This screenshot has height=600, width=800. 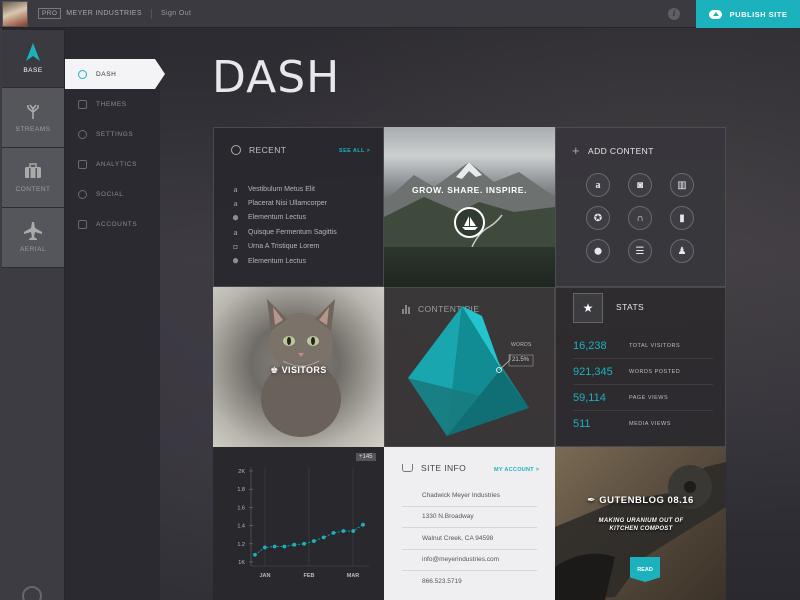 I want to click on stat-value: 921,345, so click(x=593, y=371).